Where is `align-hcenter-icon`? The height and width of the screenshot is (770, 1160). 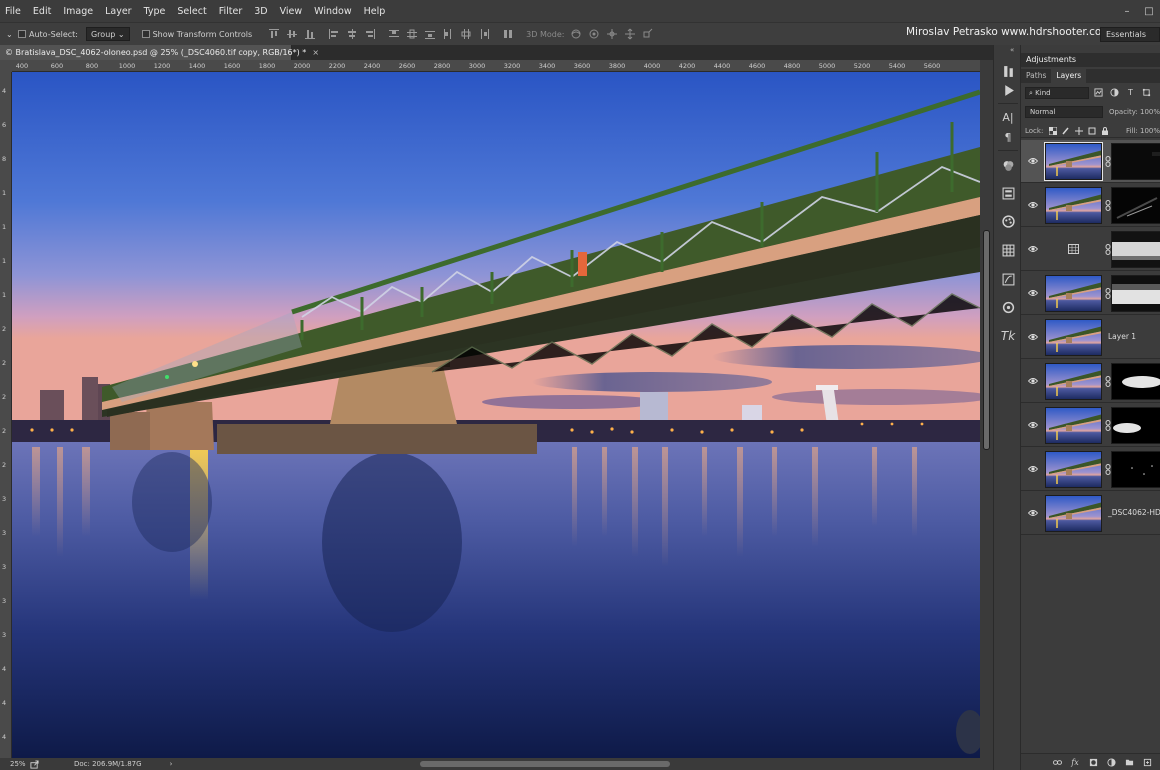
align-hcenter-icon is located at coordinates (352, 34).